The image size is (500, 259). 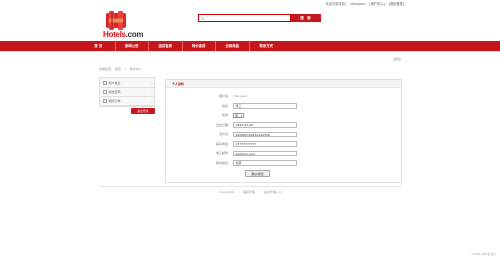 What do you see at coordinates (250, 51) in the screenshot?
I see `nav-divider` at bounding box center [250, 51].